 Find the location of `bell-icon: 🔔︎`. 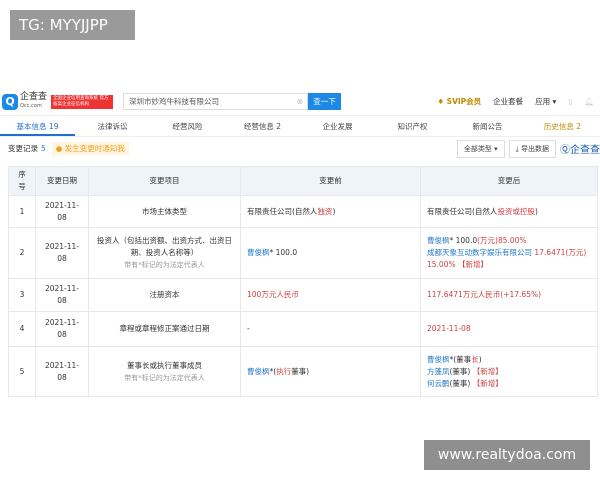

bell-icon: 🔔︎ is located at coordinates (589, 101).